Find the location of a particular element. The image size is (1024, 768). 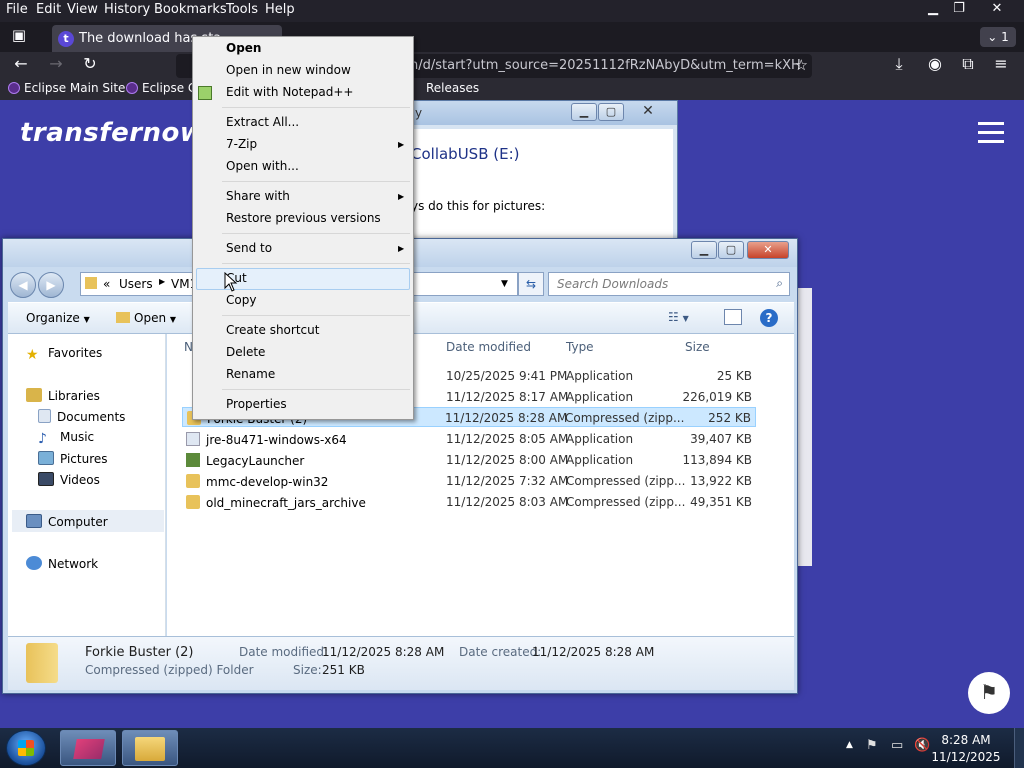

start-button is located at coordinates (26, 748).